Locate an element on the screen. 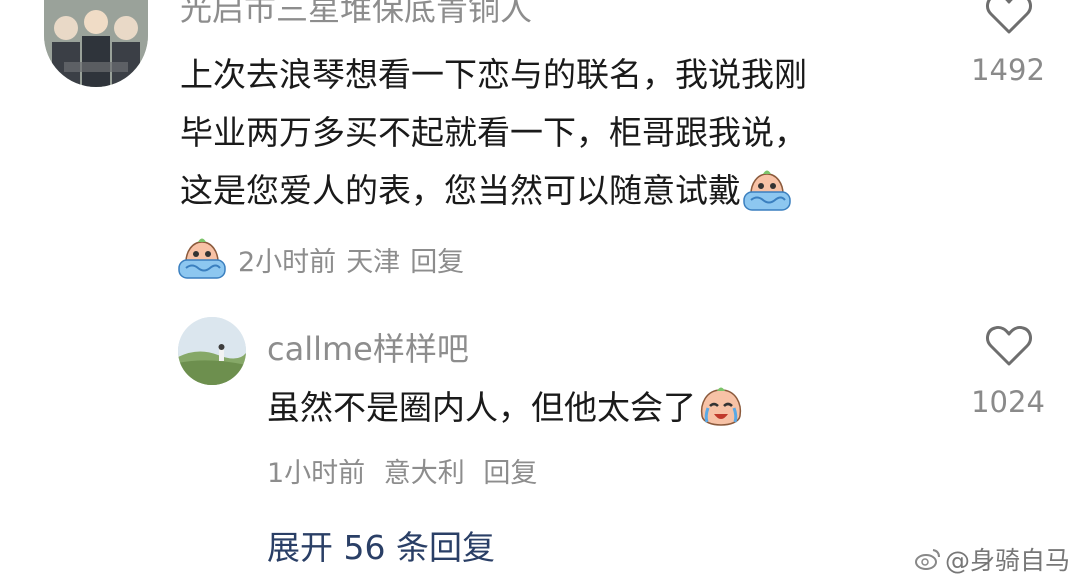 This screenshot has width=1080, height=584. reply-time: 1小时前 is located at coordinates (316, 473).